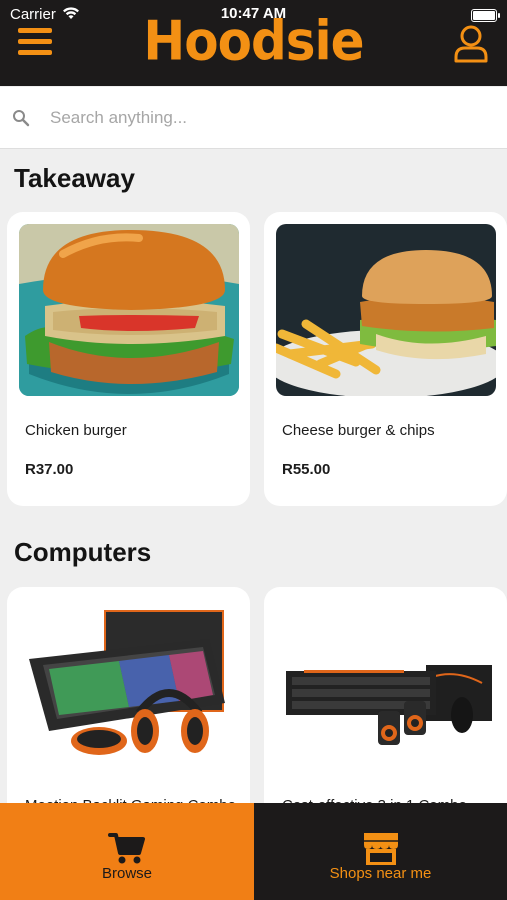 The height and width of the screenshot is (900, 507). What do you see at coordinates (471, 44) in the screenshot?
I see `profile-icon` at bounding box center [471, 44].